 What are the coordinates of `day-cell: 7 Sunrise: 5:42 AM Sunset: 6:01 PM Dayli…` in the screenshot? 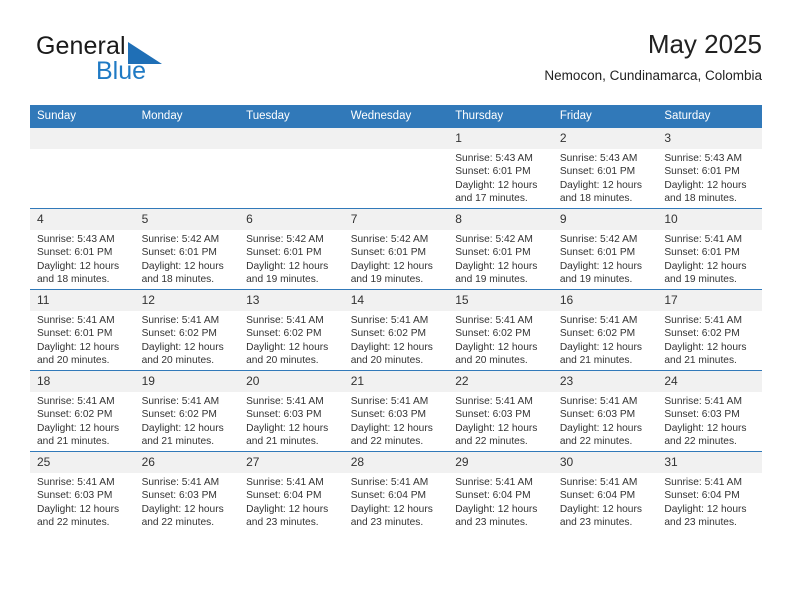 It's located at (396, 249).